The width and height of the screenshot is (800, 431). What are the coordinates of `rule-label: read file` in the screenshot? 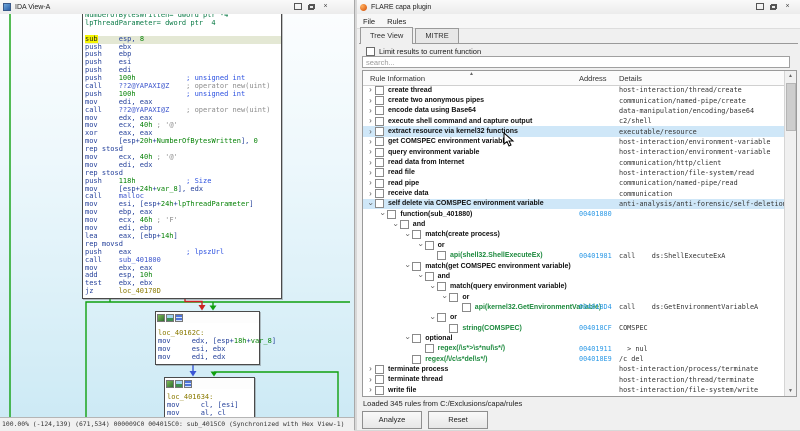 It's located at (401, 172).